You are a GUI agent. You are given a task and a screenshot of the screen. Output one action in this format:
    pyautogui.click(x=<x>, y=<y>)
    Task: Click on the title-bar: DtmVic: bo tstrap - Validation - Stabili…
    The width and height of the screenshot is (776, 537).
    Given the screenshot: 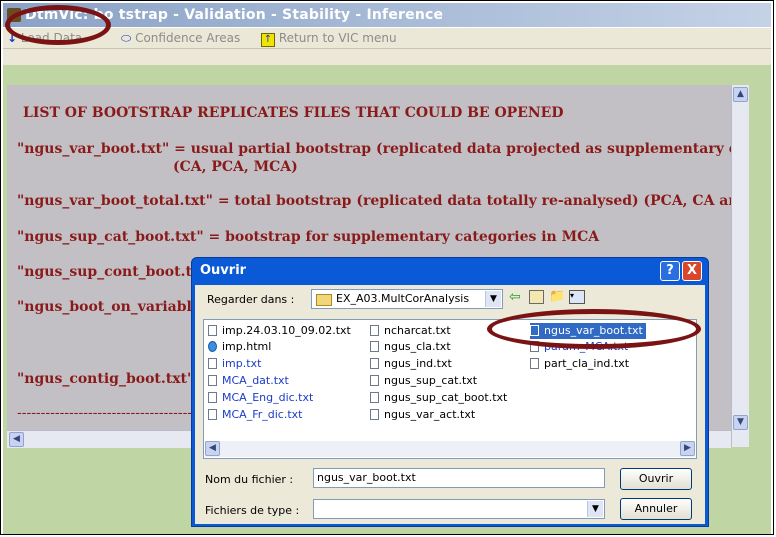 What is the action you would take?
    pyautogui.click(x=387, y=15)
    